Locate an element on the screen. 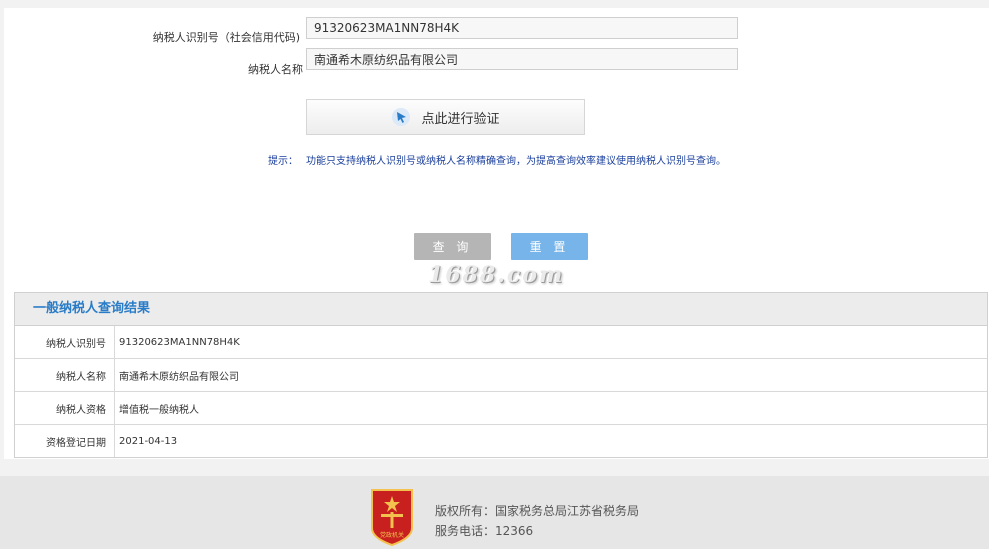 The width and height of the screenshot is (989, 549). reset-button-label: 重 置 is located at coordinates (549, 247).